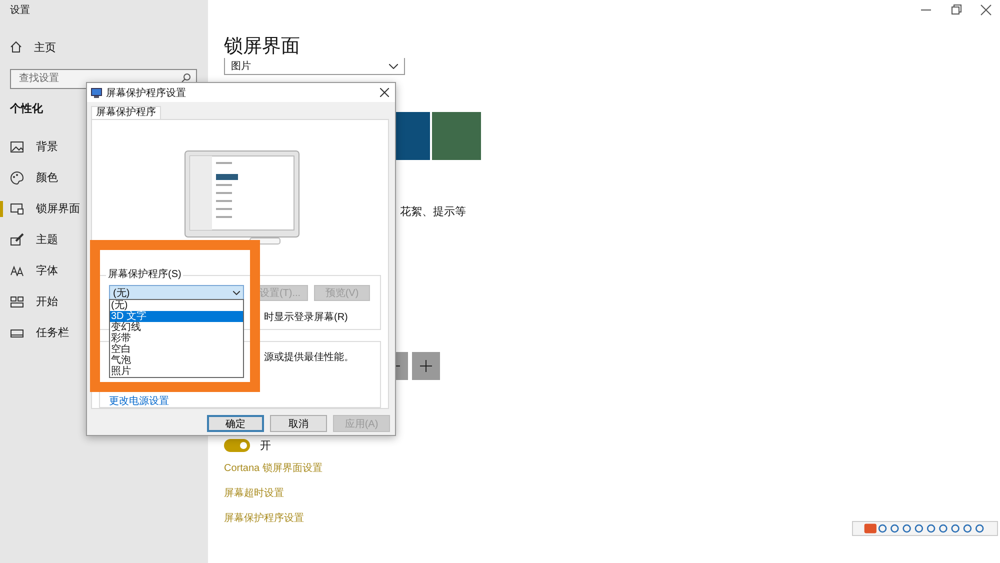 This screenshot has width=1000, height=563. Describe the element at coordinates (146, 93) in the screenshot. I see `dialog-title: 屏幕保护程序设置` at that location.